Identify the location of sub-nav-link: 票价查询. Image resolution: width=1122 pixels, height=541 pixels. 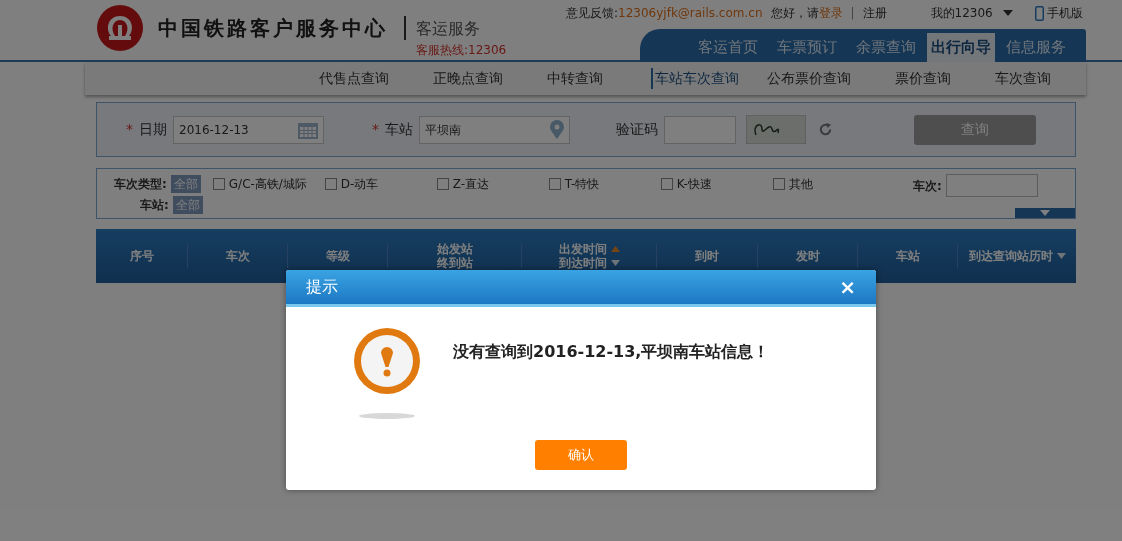
(923, 78).